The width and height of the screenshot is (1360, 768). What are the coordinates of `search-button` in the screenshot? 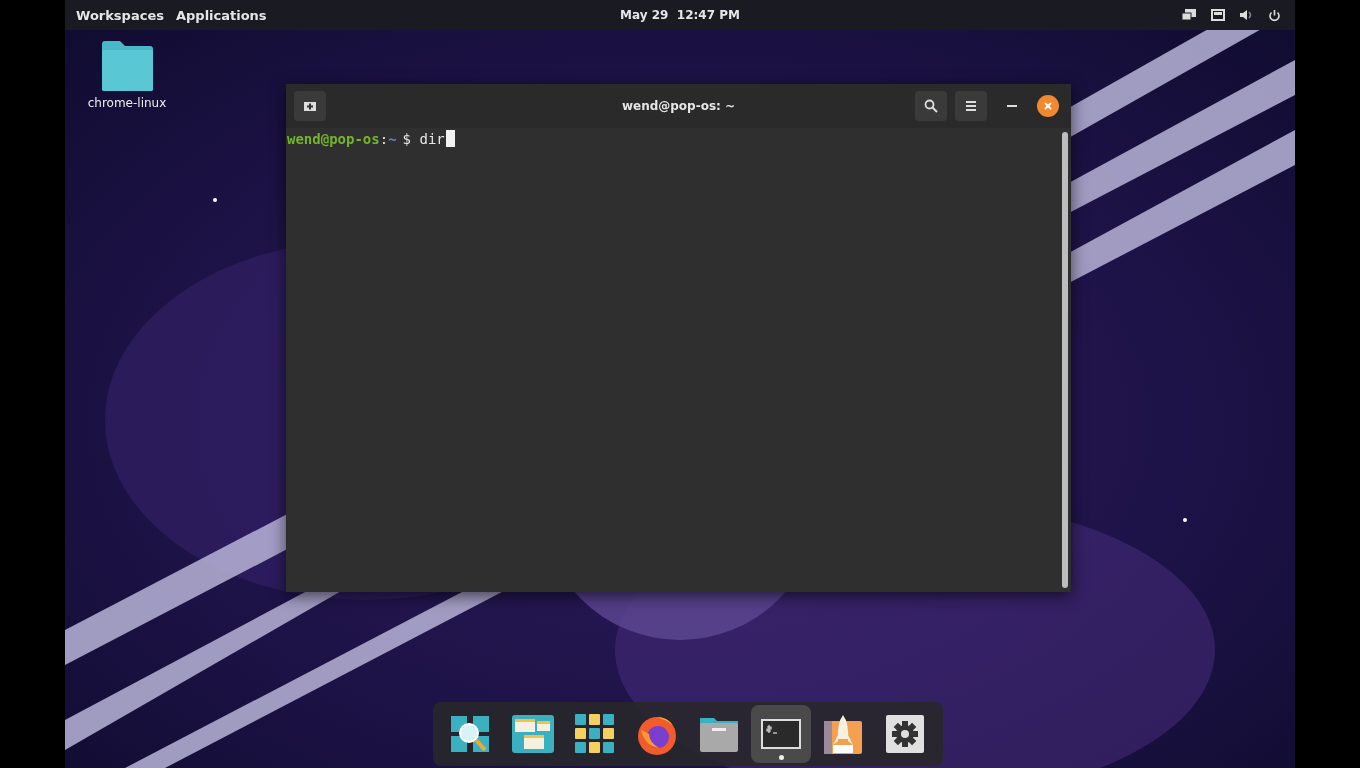 It's located at (931, 106).